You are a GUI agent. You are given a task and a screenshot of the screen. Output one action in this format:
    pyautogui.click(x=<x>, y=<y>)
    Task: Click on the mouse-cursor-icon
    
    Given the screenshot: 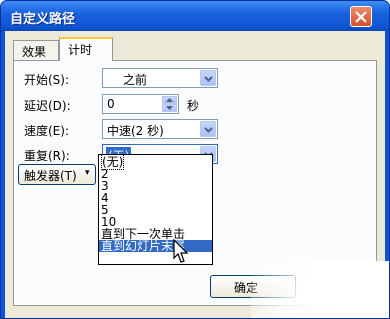 What is the action you would take?
    pyautogui.click(x=181, y=251)
    